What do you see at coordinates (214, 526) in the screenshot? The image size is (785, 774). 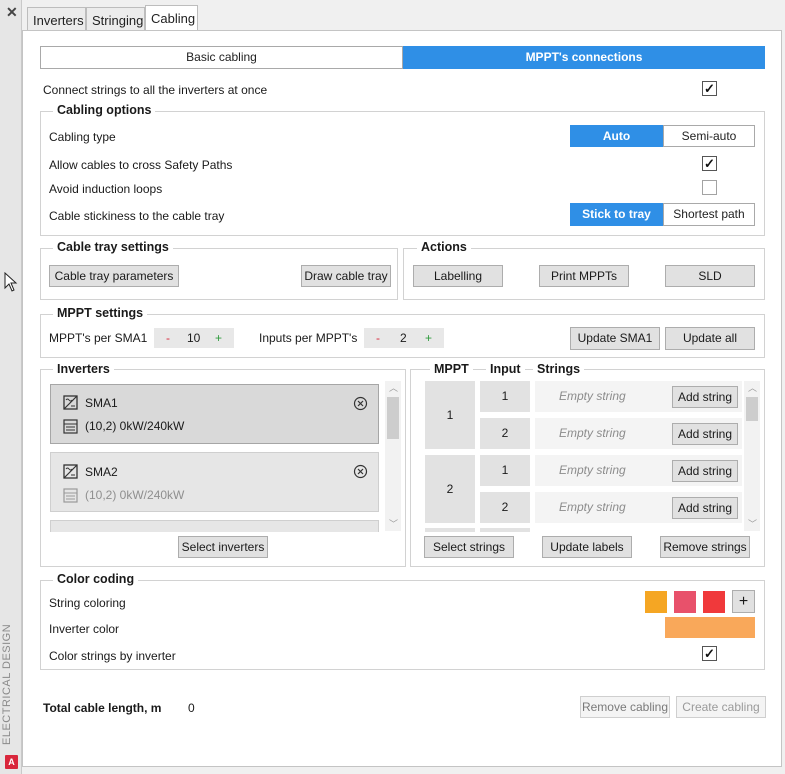 I see `inverter-card-partial` at bounding box center [214, 526].